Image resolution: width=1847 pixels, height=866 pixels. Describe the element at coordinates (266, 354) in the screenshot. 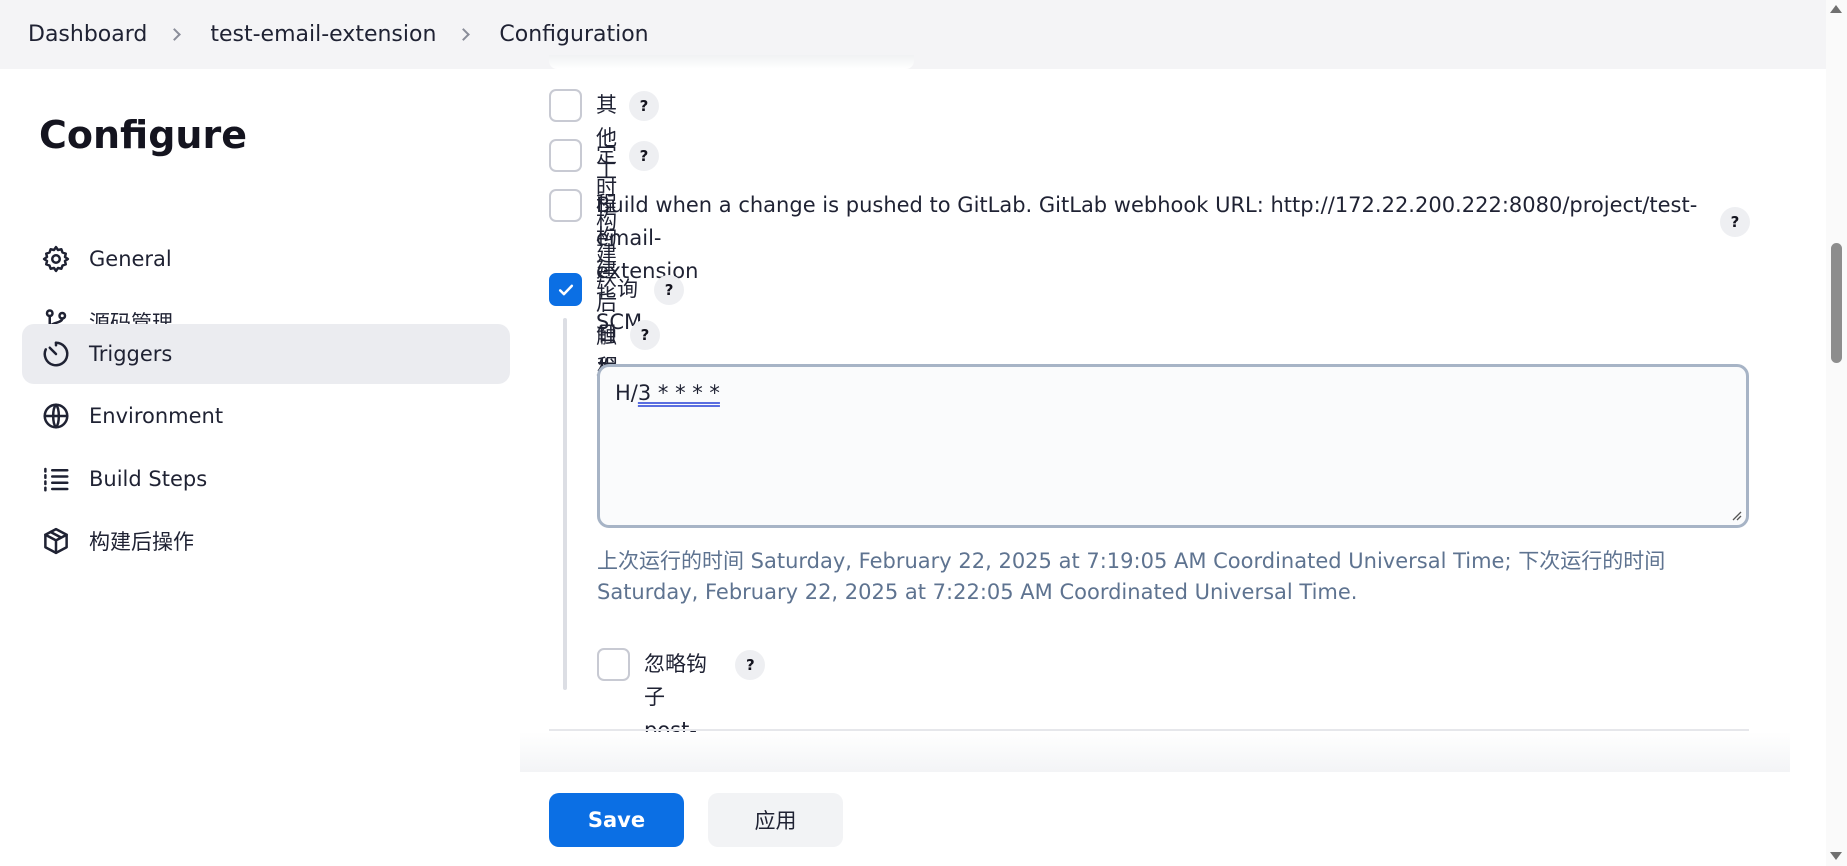

I see `sidebar-item-triggers: Triggers` at that location.